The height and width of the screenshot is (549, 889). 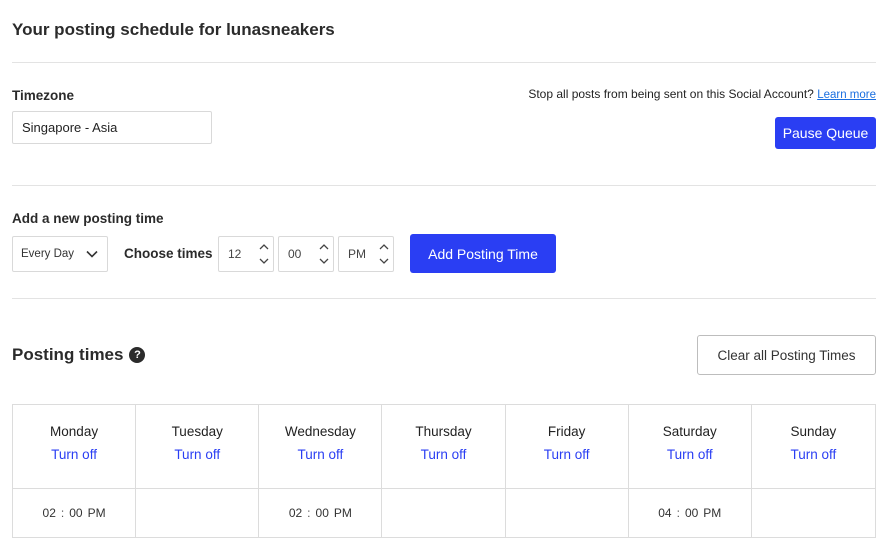 I want to click on ampm-stepper: PM, so click(x=366, y=254).